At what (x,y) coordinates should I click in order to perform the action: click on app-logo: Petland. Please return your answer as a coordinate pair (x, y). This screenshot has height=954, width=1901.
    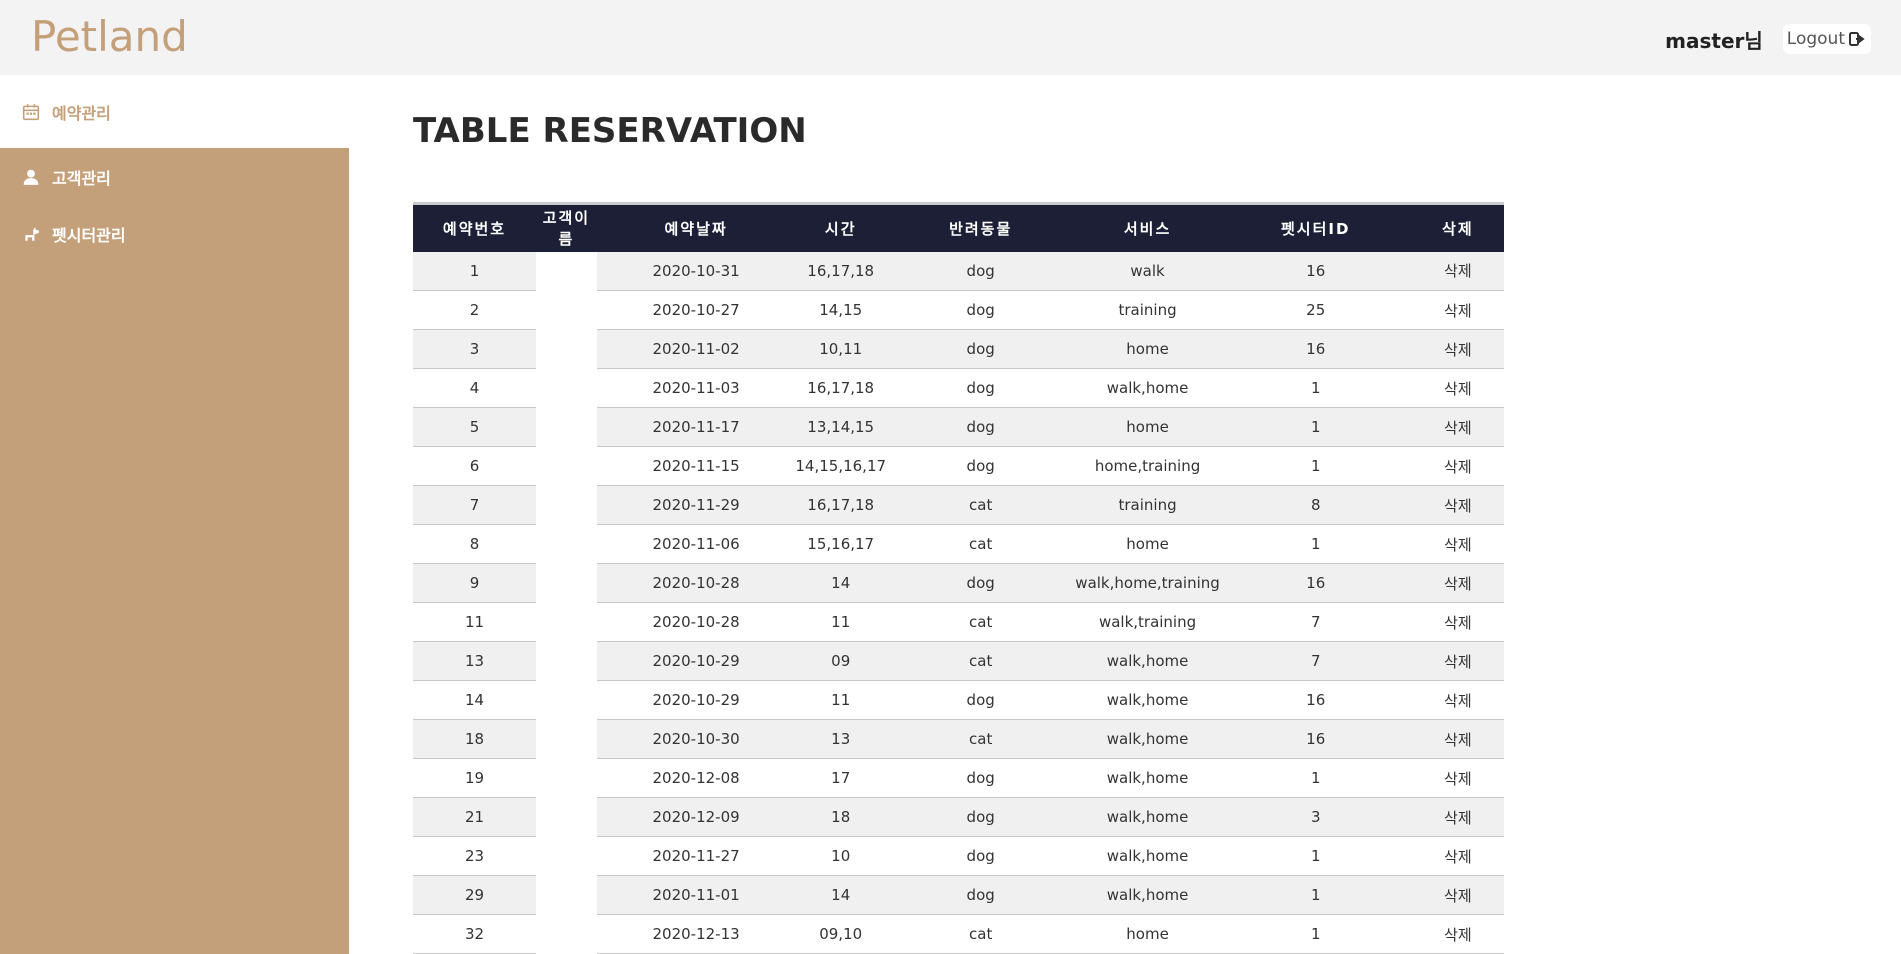
    Looking at the image, I should click on (109, 36).